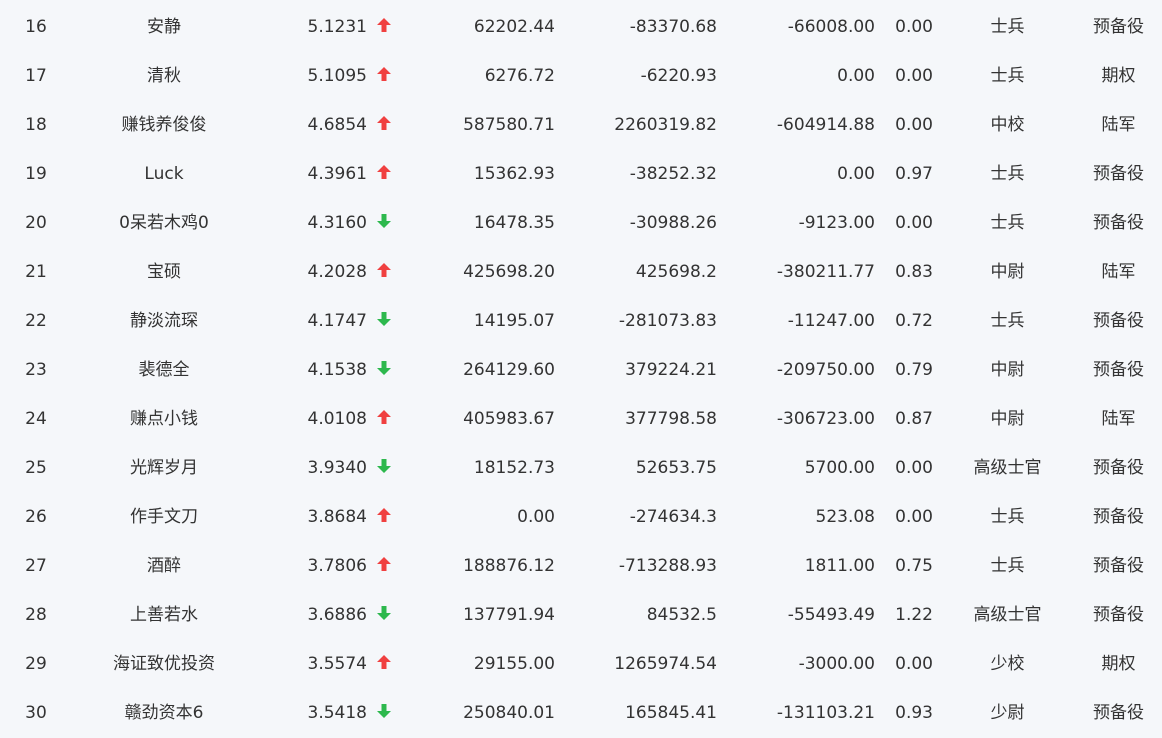 Image resolution: width=1162 pixels, height=738 pixels. Describe the element at coordinates (36, 321) in the screenshot. I see `rank-cell: 22` at that location.